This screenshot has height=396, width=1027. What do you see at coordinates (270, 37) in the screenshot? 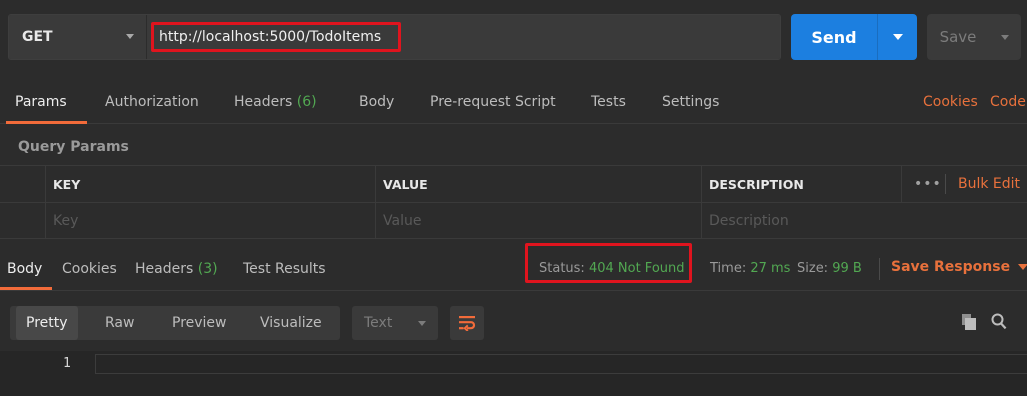
I see `url-text: http://localhost:5000/TodoItems` at bounding box center [270, 37].